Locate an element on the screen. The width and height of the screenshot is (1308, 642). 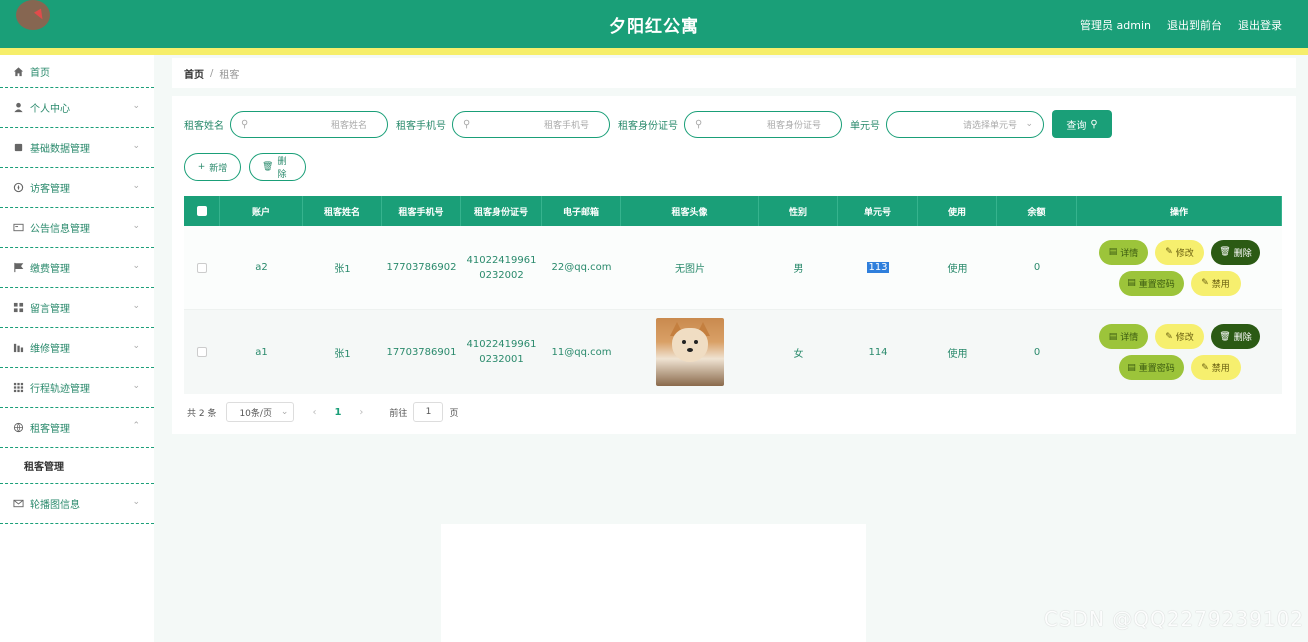
column-header: 电子邮箱 is located at coordinates (581, 211).